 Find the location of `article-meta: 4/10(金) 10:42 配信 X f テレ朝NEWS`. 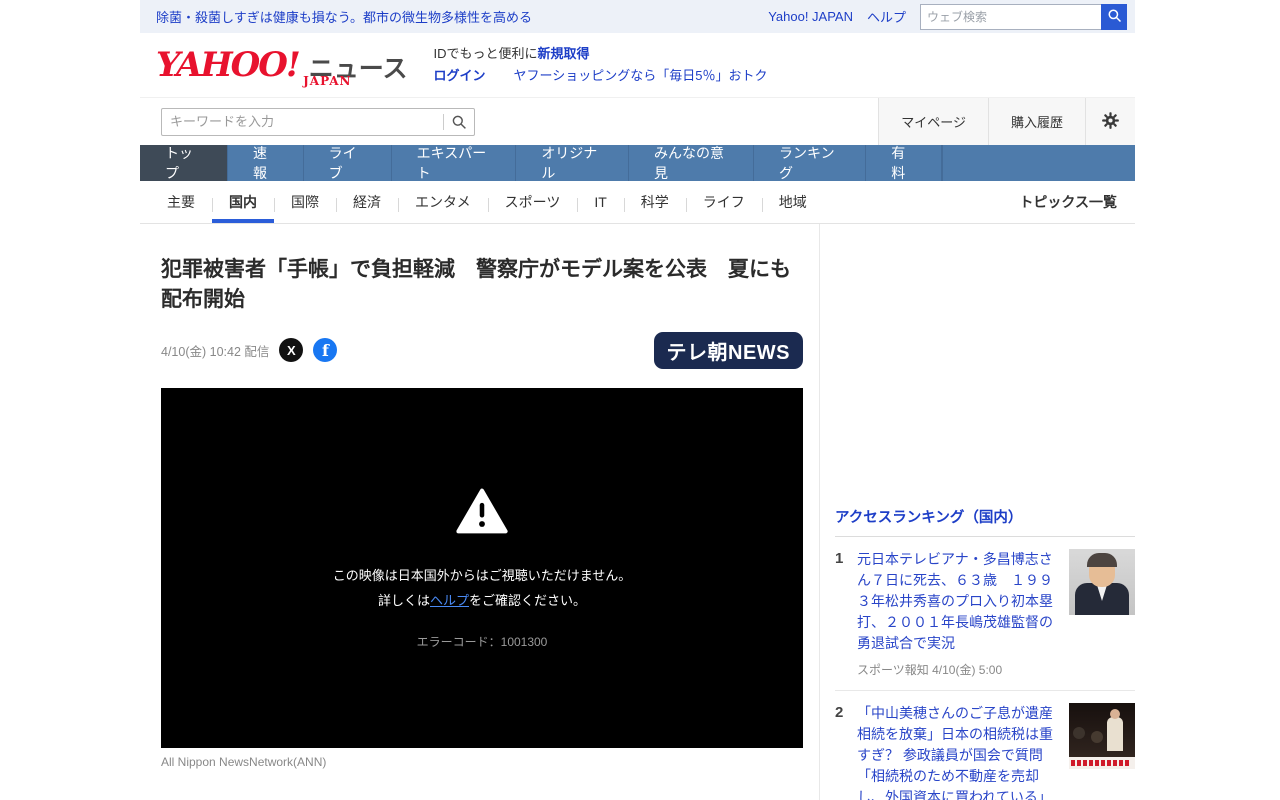

article-meta: 4/10(金) 10:42 配信 X f テレ朝NEWS is located at coordinates (482, 350).